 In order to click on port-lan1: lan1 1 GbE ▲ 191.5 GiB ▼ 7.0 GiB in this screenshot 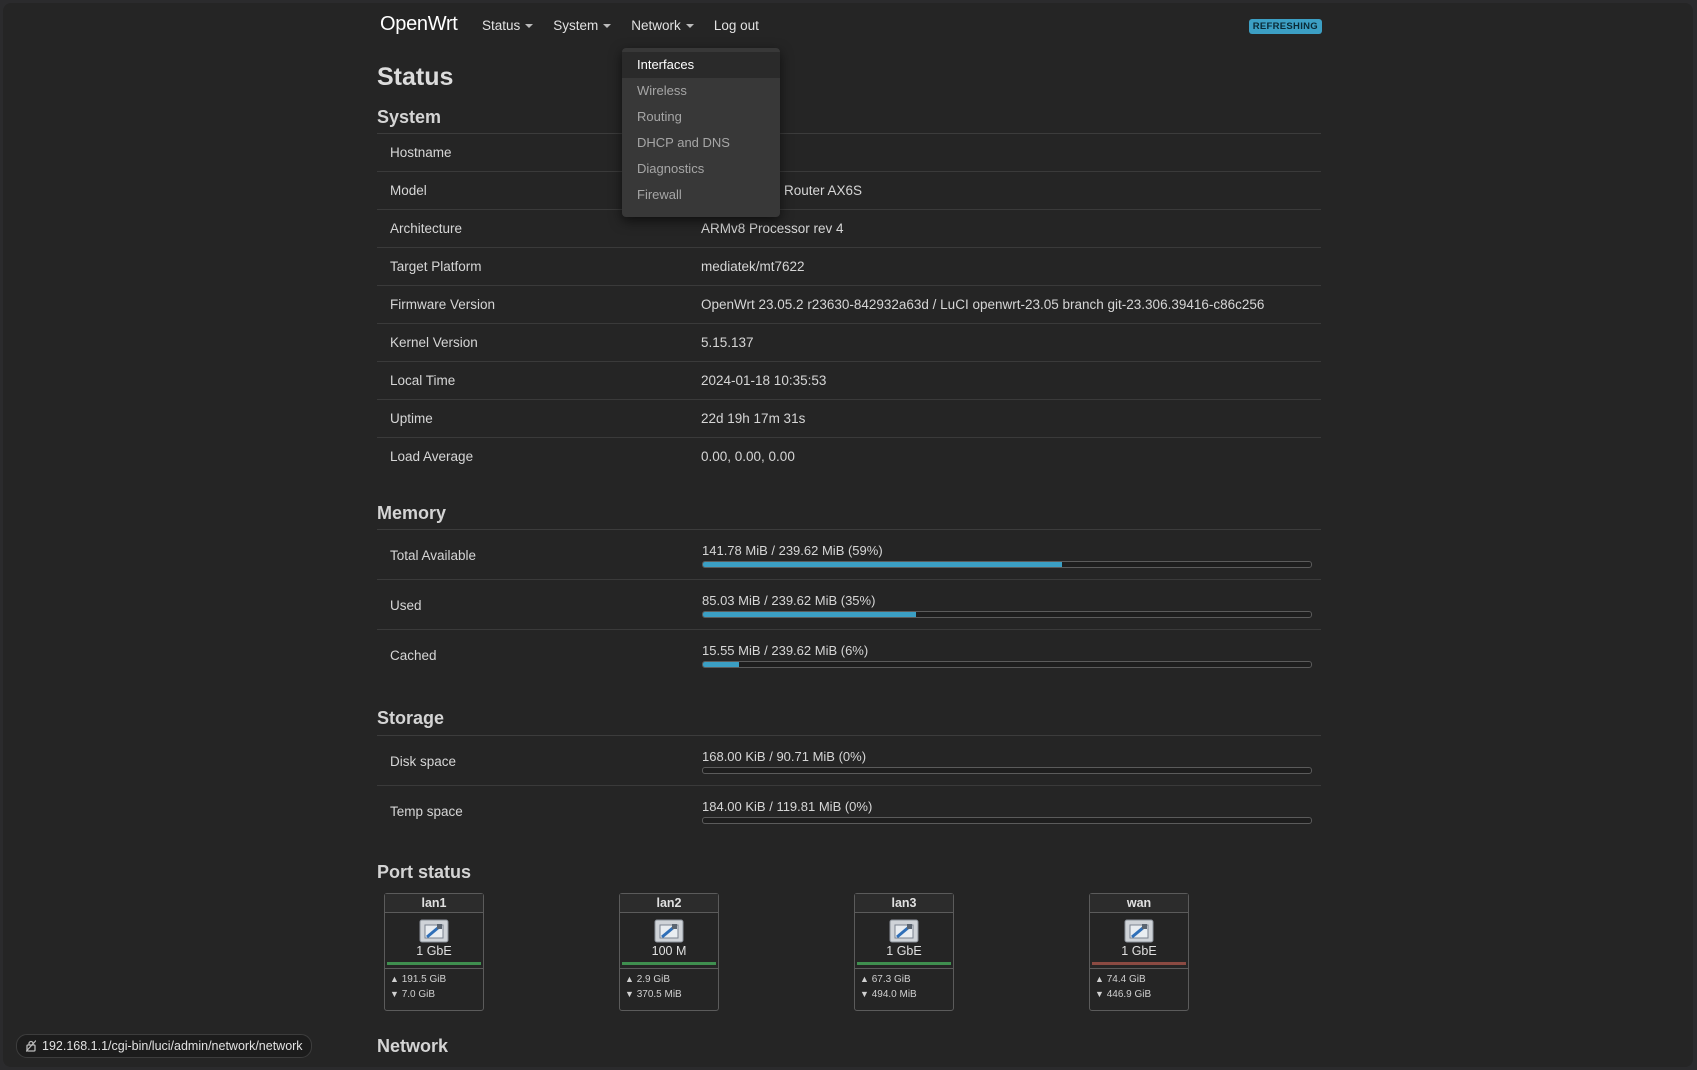, I will do `click(434, 952)`.